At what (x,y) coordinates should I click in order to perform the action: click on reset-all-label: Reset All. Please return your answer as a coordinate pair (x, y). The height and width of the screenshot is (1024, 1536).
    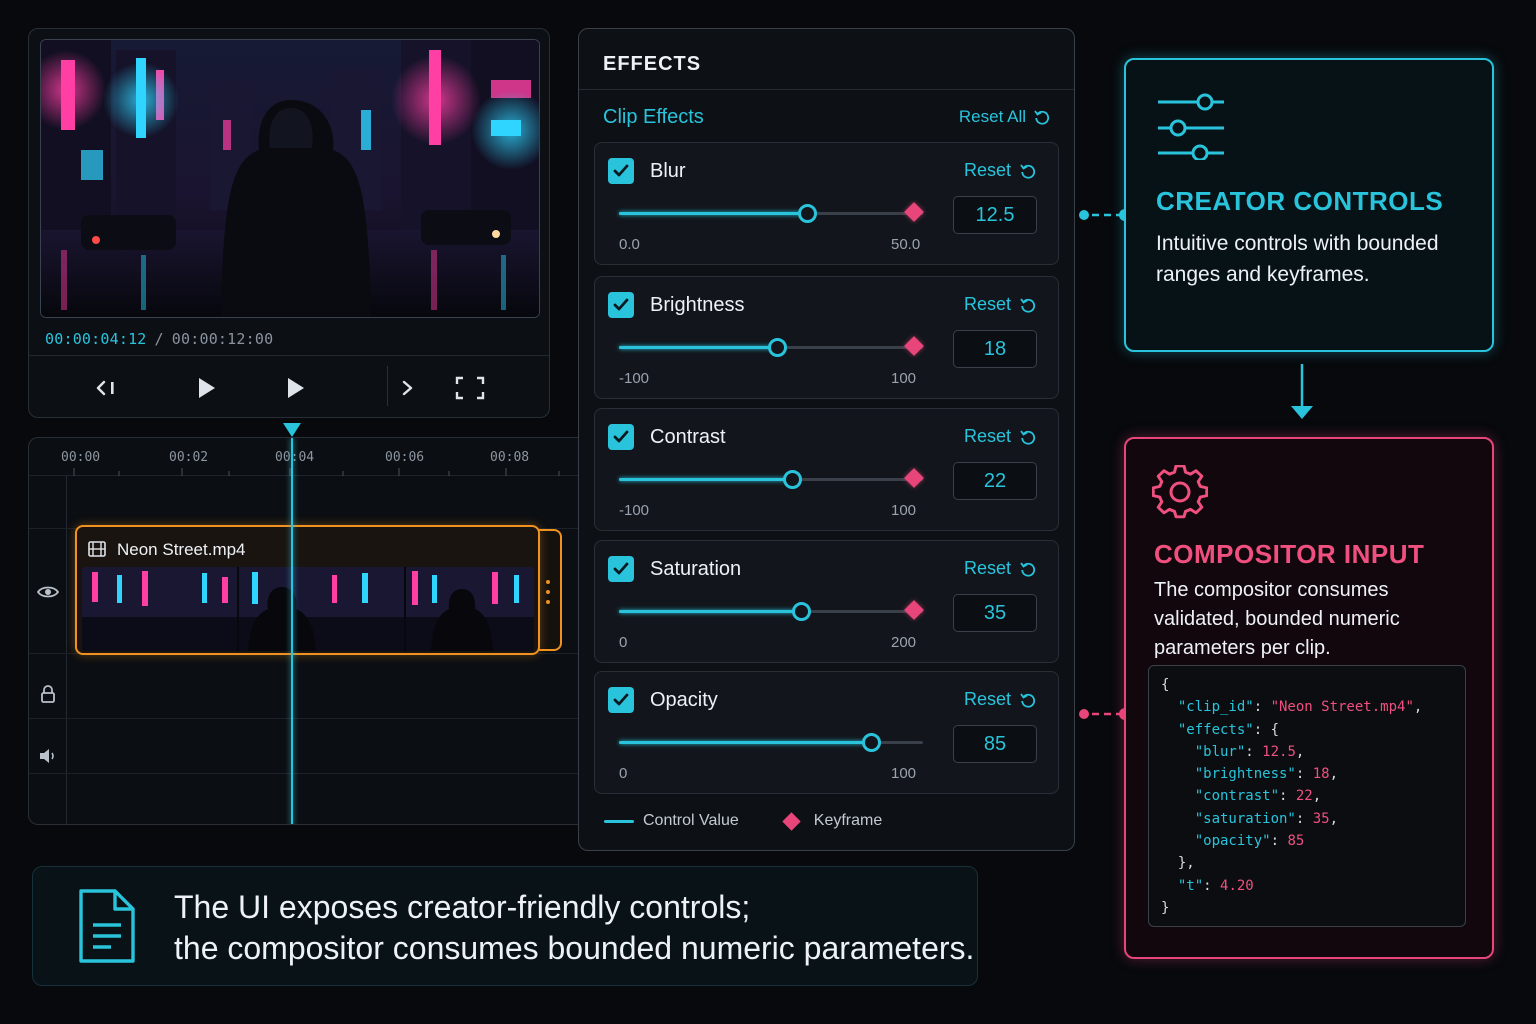
    Looking at the image, I should click on (992, 116).